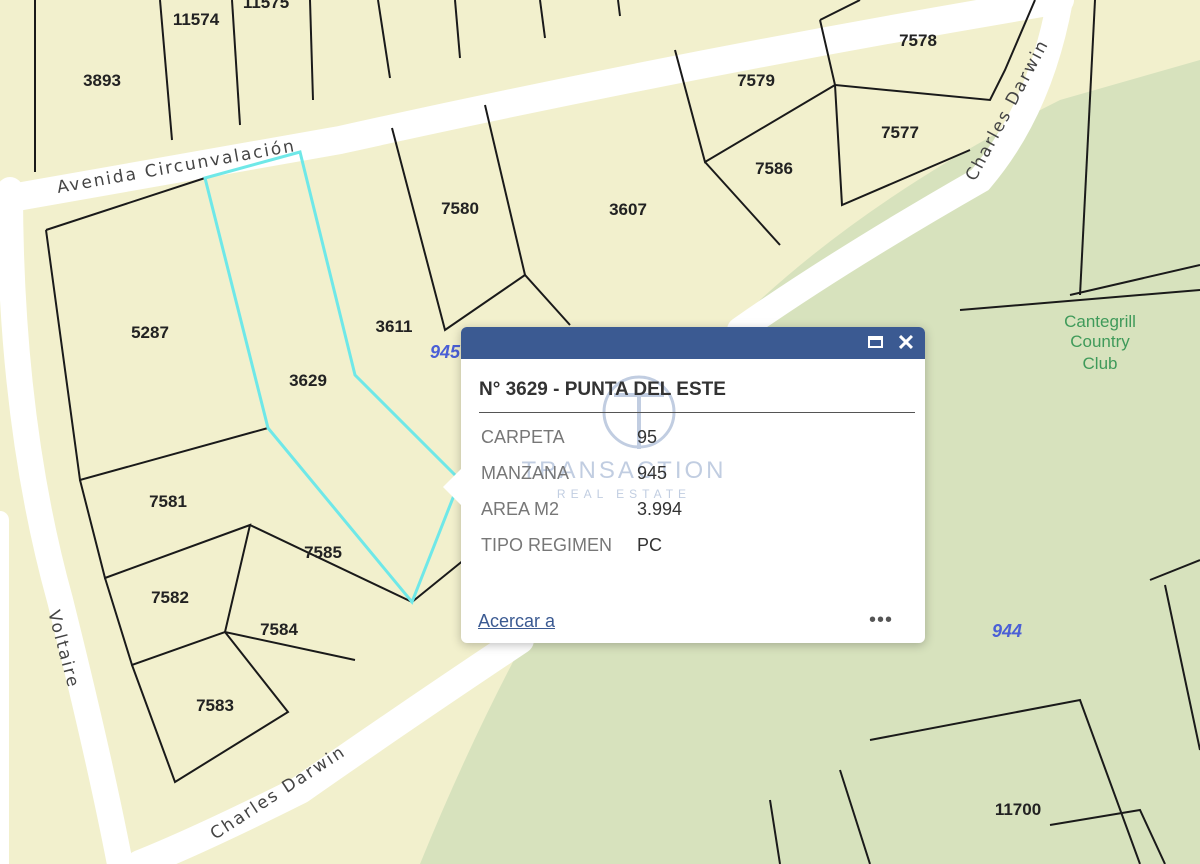  Describe the element at coordinates (266, 6) in the screenshot. I see `lot-label: 11575` at that location.